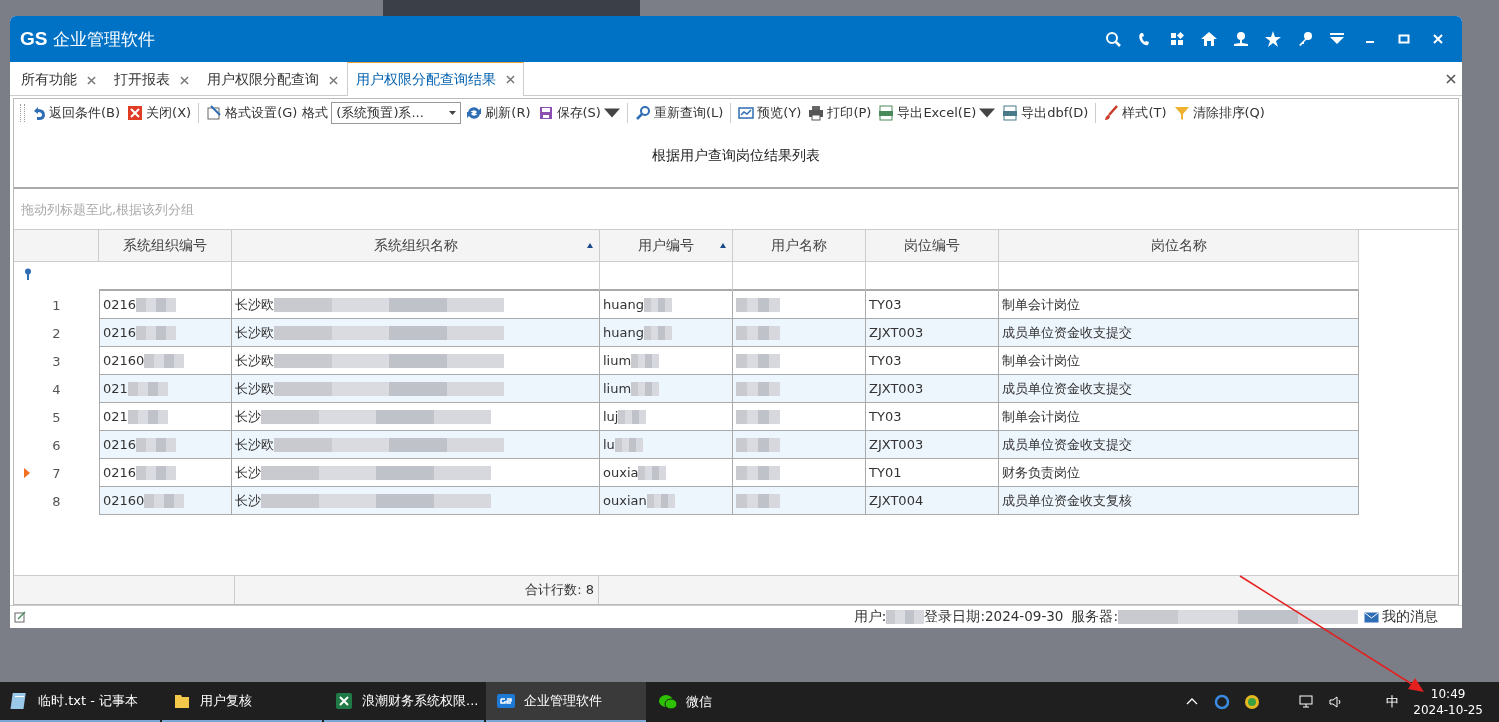 This screenshot has width=1499, height=722. What do you see at coordinates (621, 472) in the screenshot?
I see `table-cell: ouxia` at bounding box center [621, 472].